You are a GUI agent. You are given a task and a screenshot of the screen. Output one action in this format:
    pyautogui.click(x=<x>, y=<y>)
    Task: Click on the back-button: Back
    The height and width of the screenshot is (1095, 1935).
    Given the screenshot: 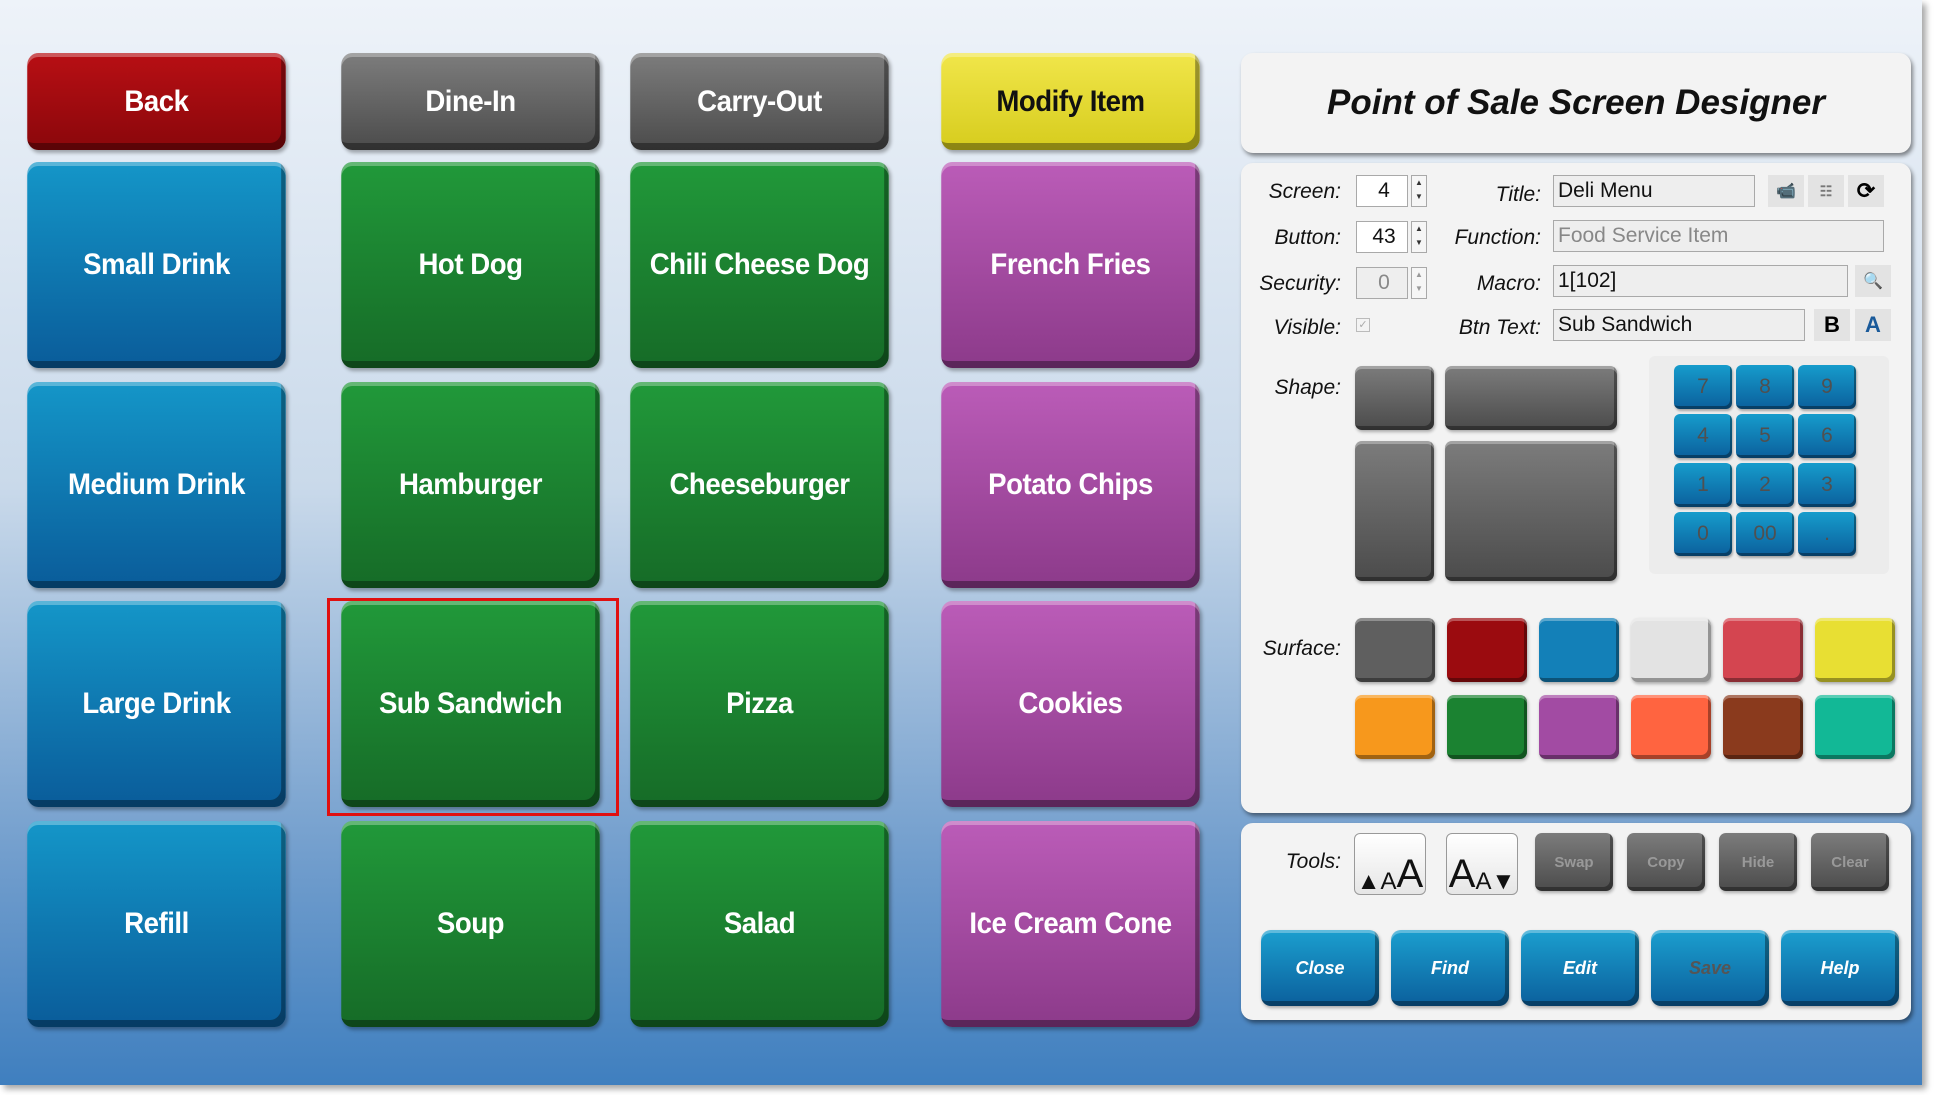 What is the action you would take?
    pyautogui.click(x=156, y=101)
    